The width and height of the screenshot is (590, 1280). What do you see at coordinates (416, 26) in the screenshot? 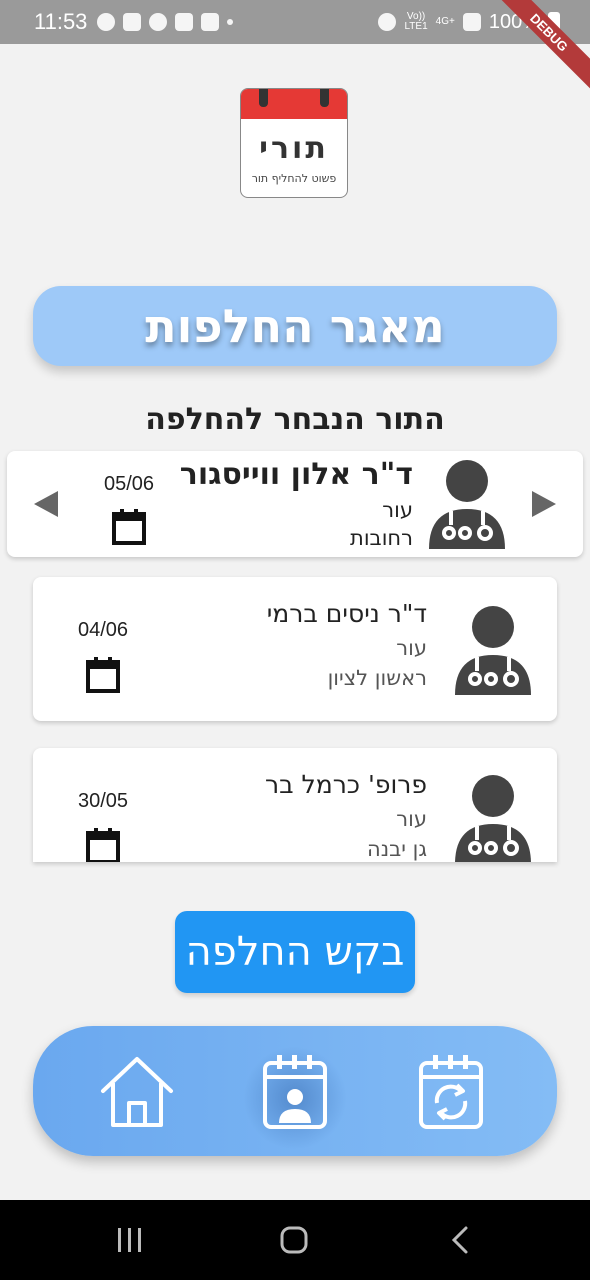
I see `volte-bottom: LTE1` at bounding box center [416, 26].